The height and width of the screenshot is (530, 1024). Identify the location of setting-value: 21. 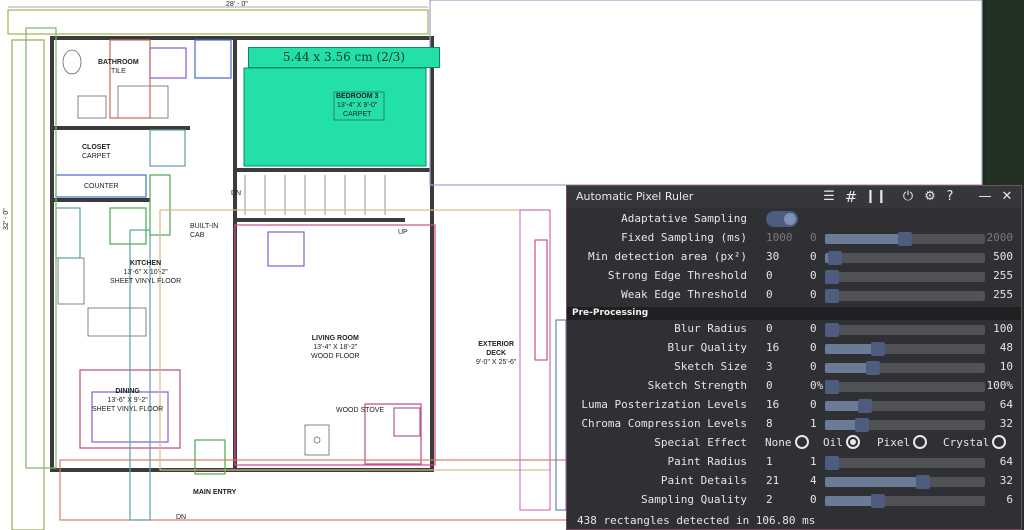
(773, 480).